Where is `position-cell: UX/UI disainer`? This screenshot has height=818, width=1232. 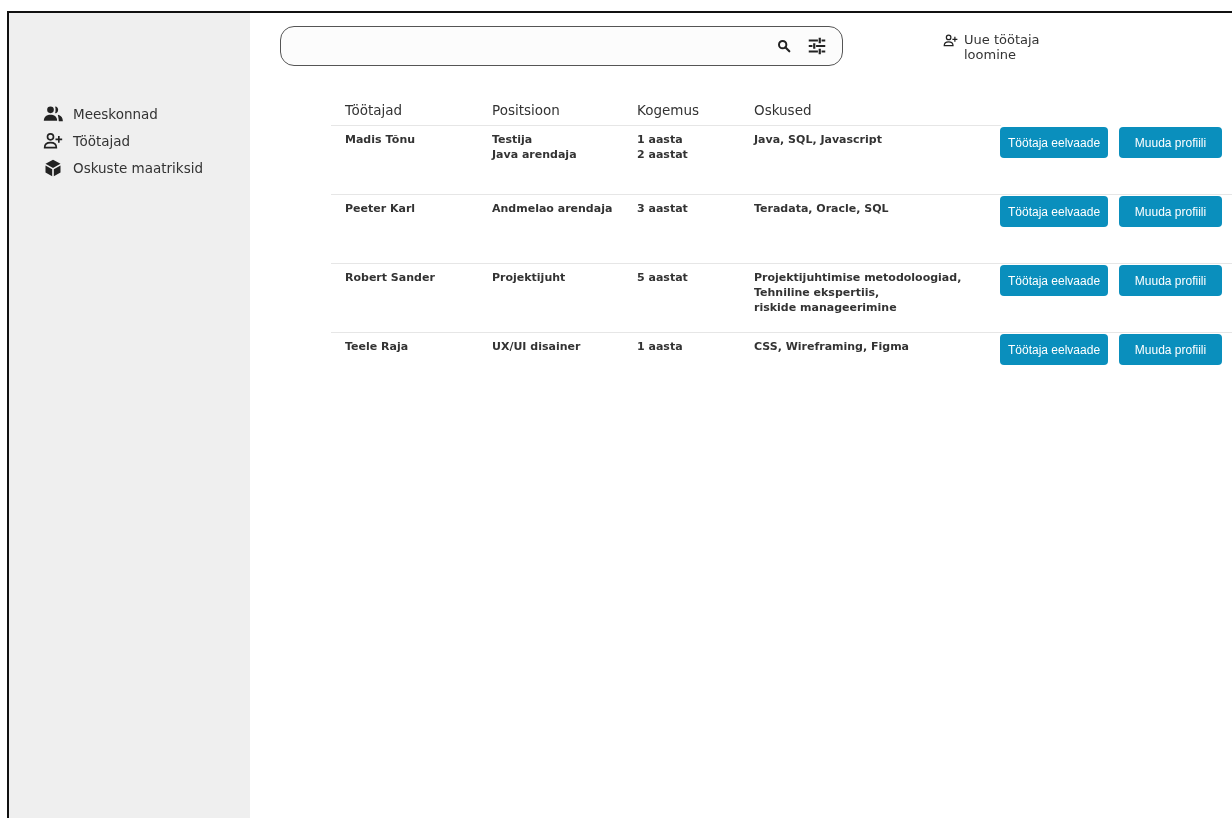
position-cell: UX/UI disainer is located at coordinates (536, 346).